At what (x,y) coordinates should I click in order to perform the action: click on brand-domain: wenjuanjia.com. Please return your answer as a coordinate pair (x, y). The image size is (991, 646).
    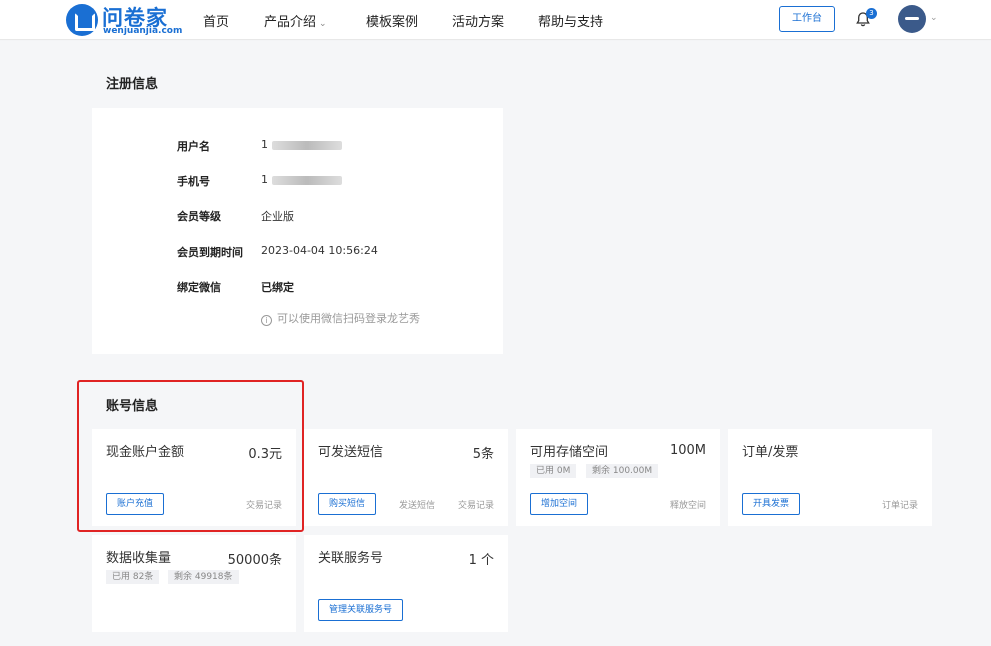
    Looking at the image, I should click on (143, 31).